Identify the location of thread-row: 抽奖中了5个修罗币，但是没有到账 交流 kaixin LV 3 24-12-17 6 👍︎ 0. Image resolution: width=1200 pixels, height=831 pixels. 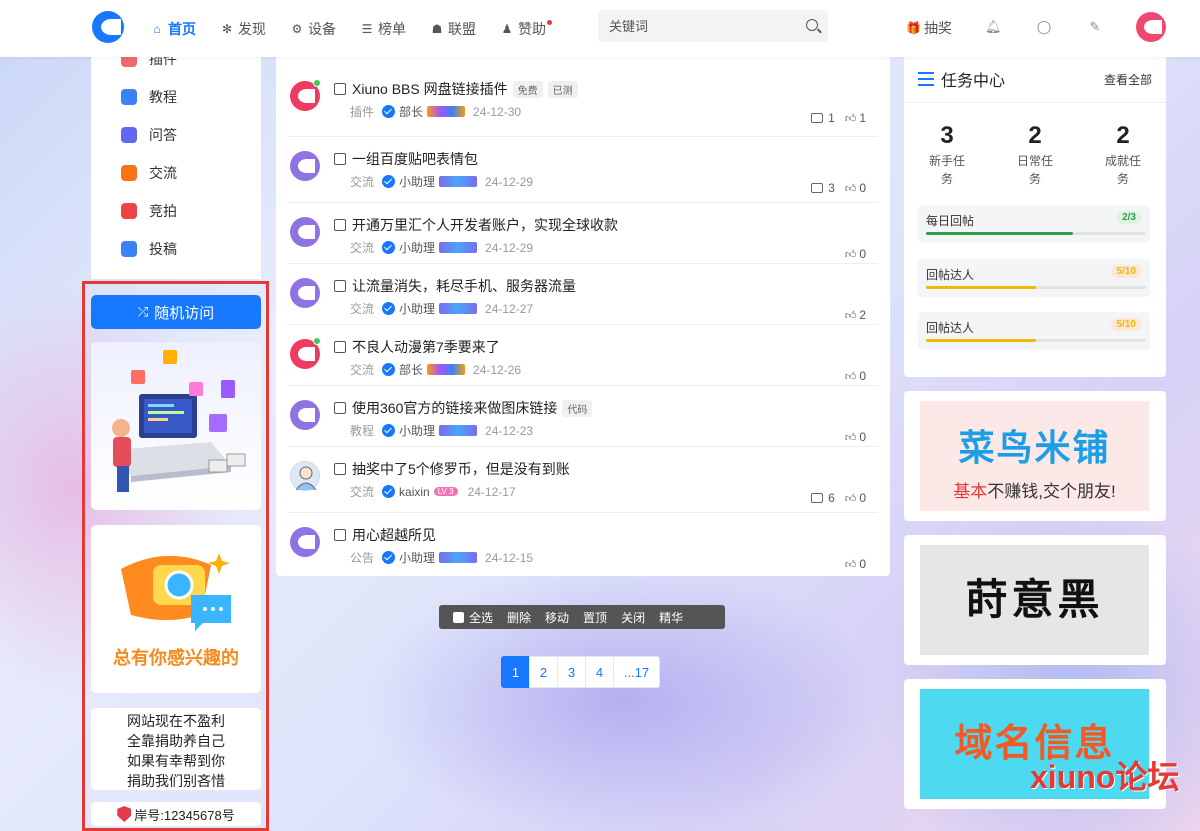
(583, 477).